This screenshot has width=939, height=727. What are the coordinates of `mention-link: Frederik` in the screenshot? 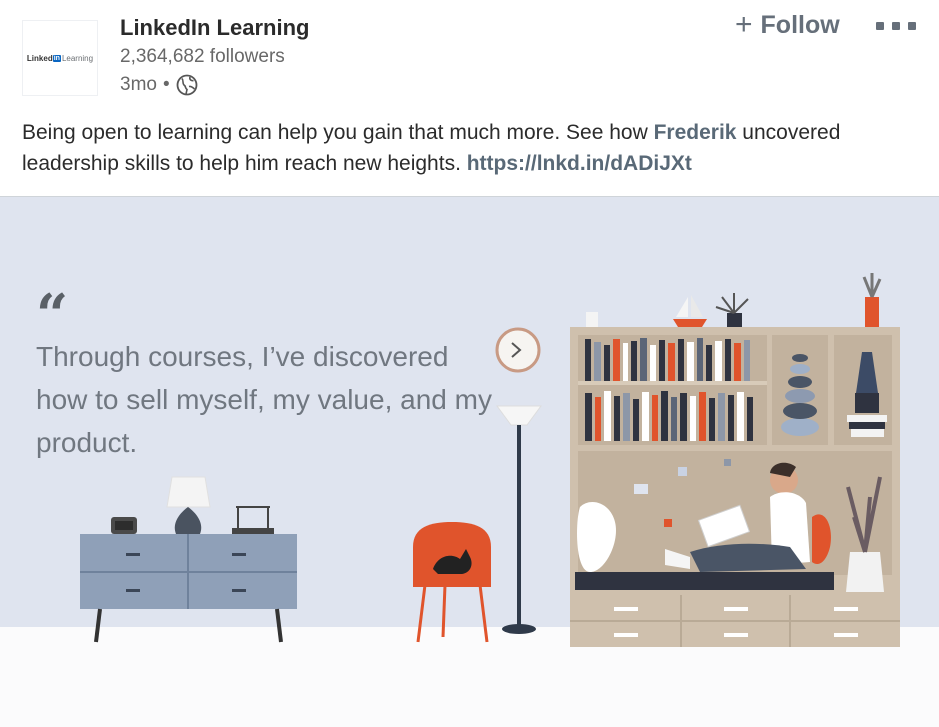 It's located at (695, 132).